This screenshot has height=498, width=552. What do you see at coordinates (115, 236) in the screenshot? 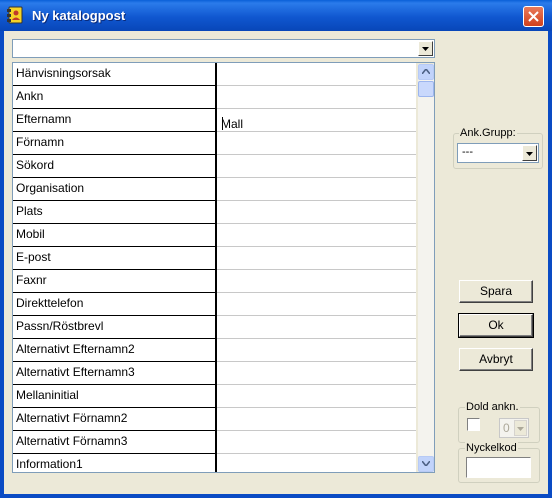
I see `field-label-cell: Mobil` at bounding box center [115, 236].